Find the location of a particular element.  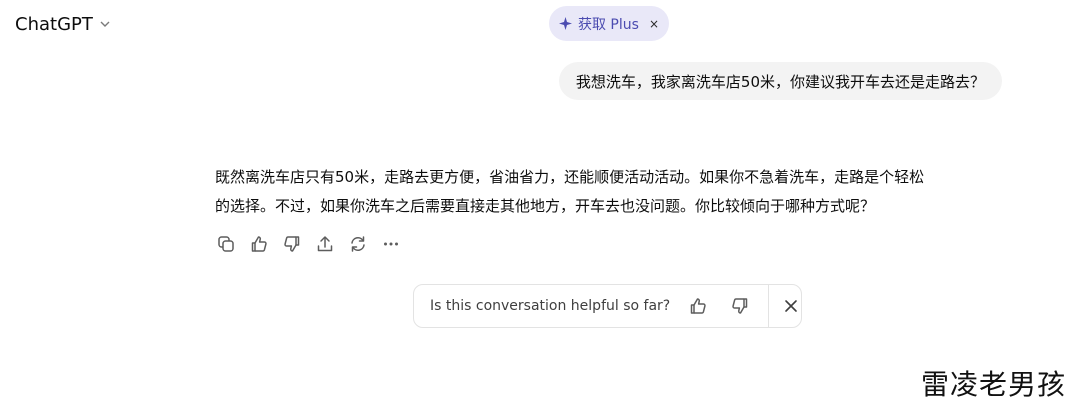

user-message: 我想洗车，我家离洗车店50米，你建议我开车去还是走路去？ is located at coordinates (780, 81).